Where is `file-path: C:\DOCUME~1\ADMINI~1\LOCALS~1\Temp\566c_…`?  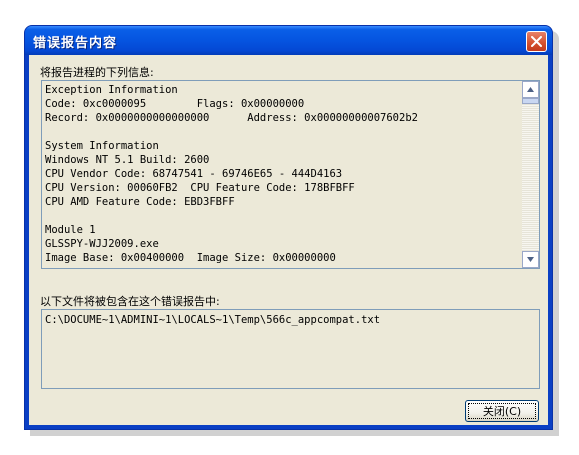 file-path: C:\DOCUME~1\ADMINI~1\LOCALS~1\Temp\566c_… is located at coordinates (213, 320).